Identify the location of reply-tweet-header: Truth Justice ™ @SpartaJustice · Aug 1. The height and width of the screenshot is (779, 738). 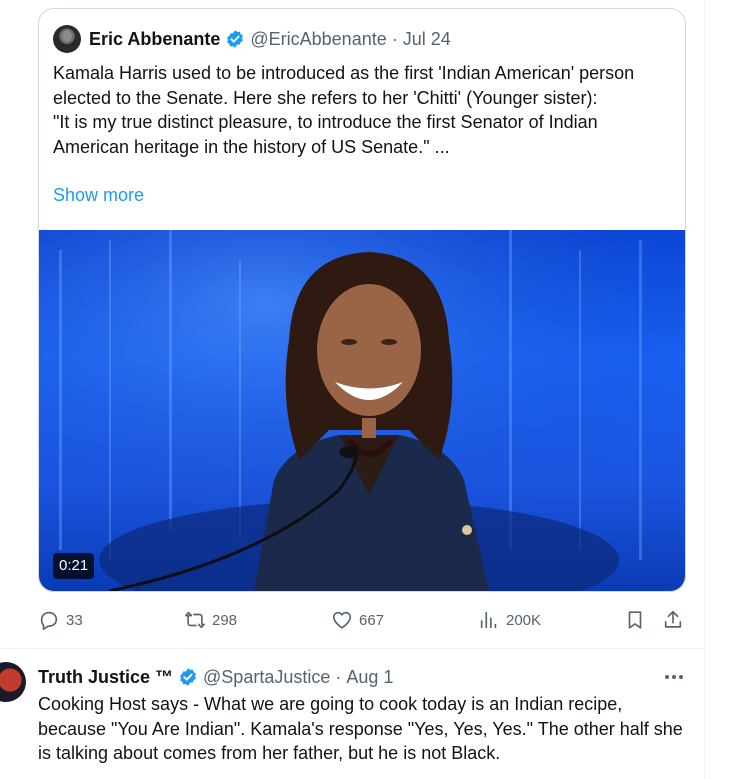
(215, 677).